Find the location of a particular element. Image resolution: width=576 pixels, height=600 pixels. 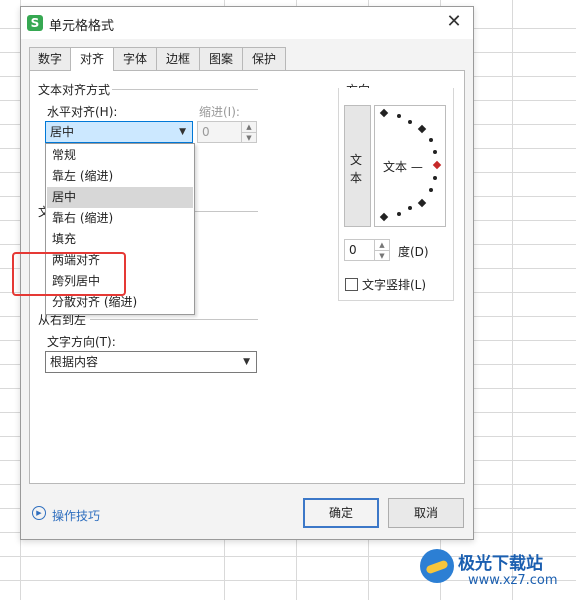

orientation-dial: 文本 — is located at coordinates (410, 166).